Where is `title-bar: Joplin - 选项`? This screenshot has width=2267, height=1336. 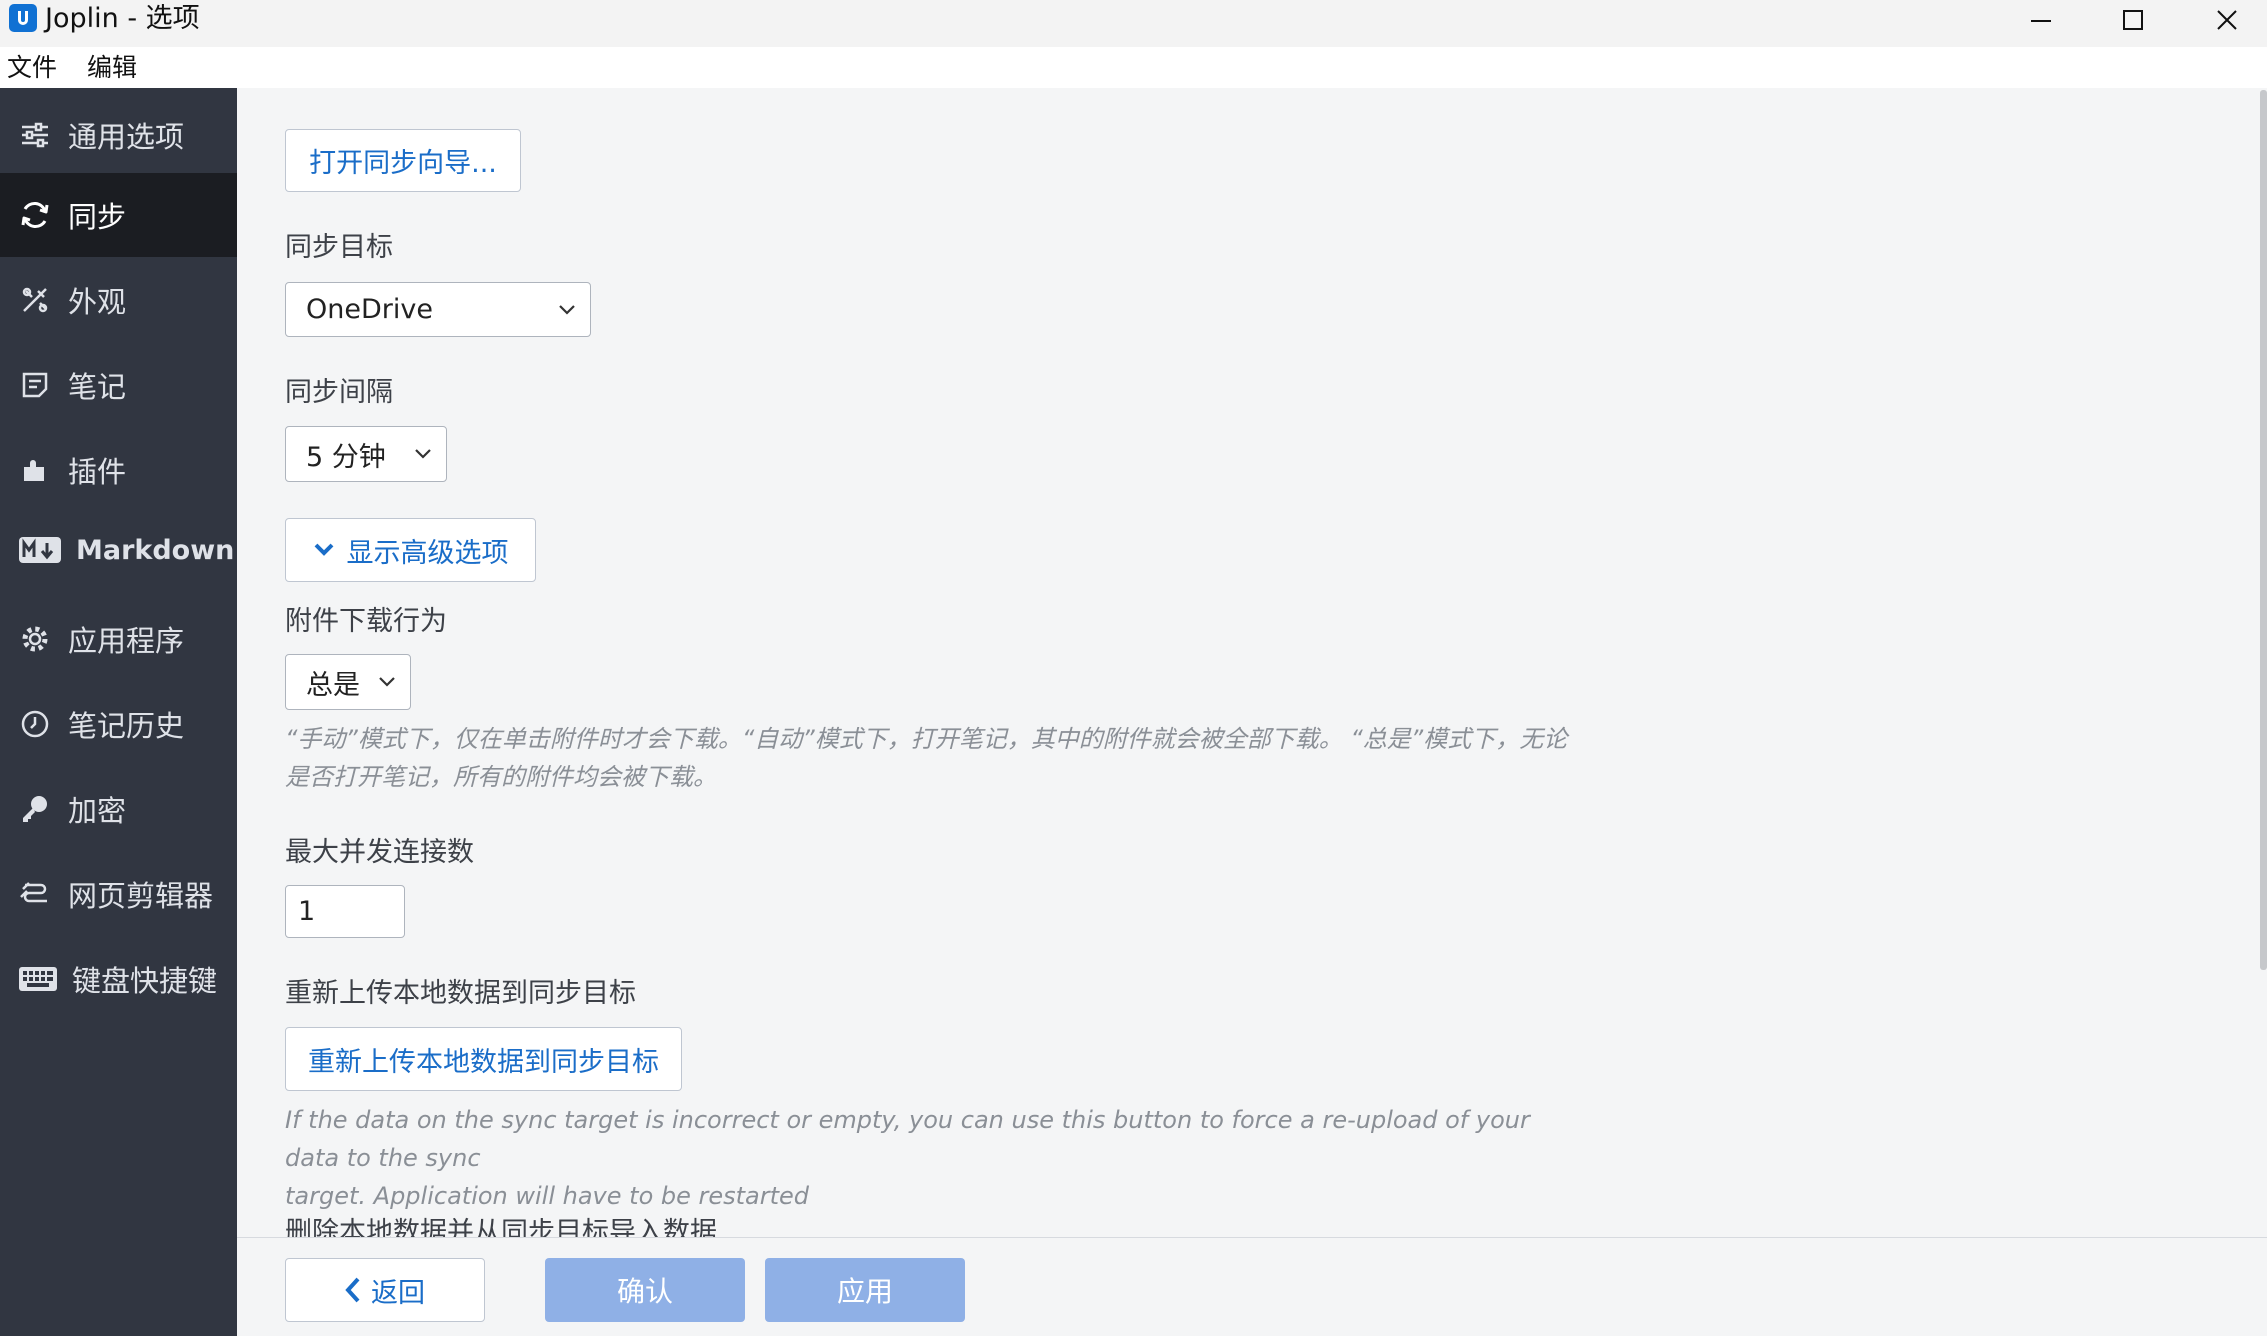
title-bar: Joplin - 选项 is located at coordinates (1133, 23).